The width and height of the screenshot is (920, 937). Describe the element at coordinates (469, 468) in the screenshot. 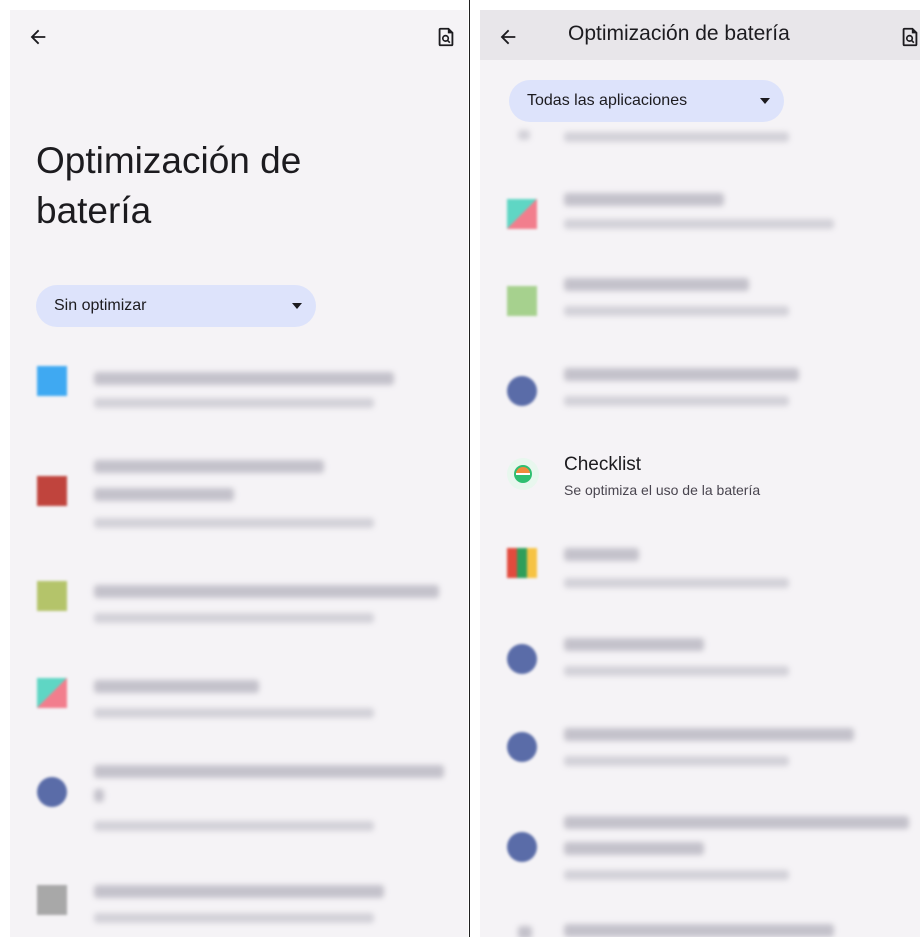

I see `screenshot-divider` at that location.